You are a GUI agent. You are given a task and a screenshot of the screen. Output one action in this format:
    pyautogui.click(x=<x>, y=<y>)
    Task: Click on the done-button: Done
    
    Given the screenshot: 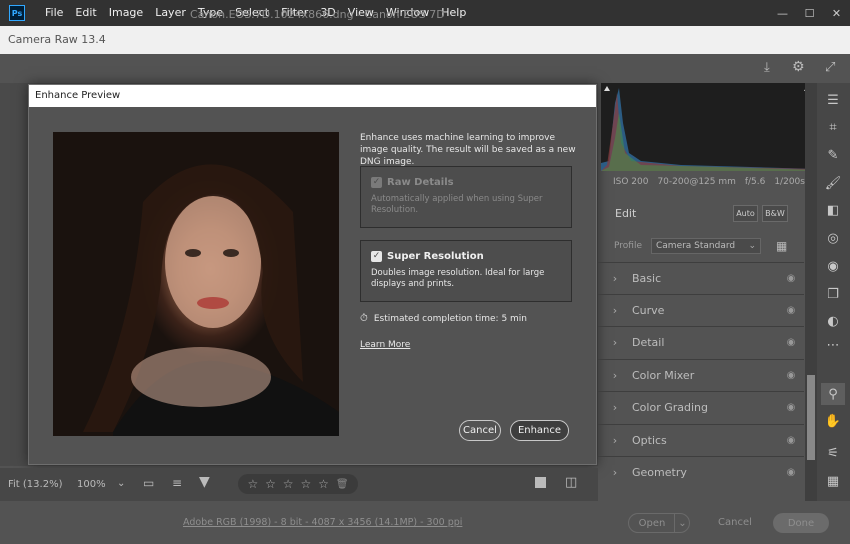 What is the action you would take?
    pyautogui.click(x=801, y=523)
    